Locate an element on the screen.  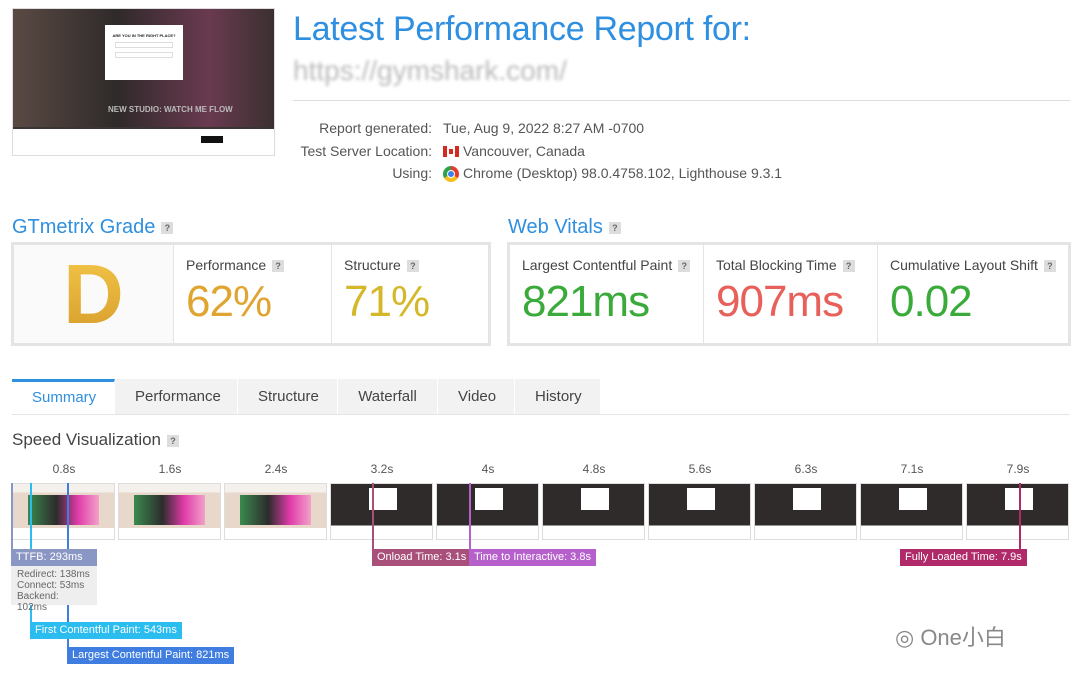
redirect-time: Redirect: 138ms is located at coordinates (53, 574).